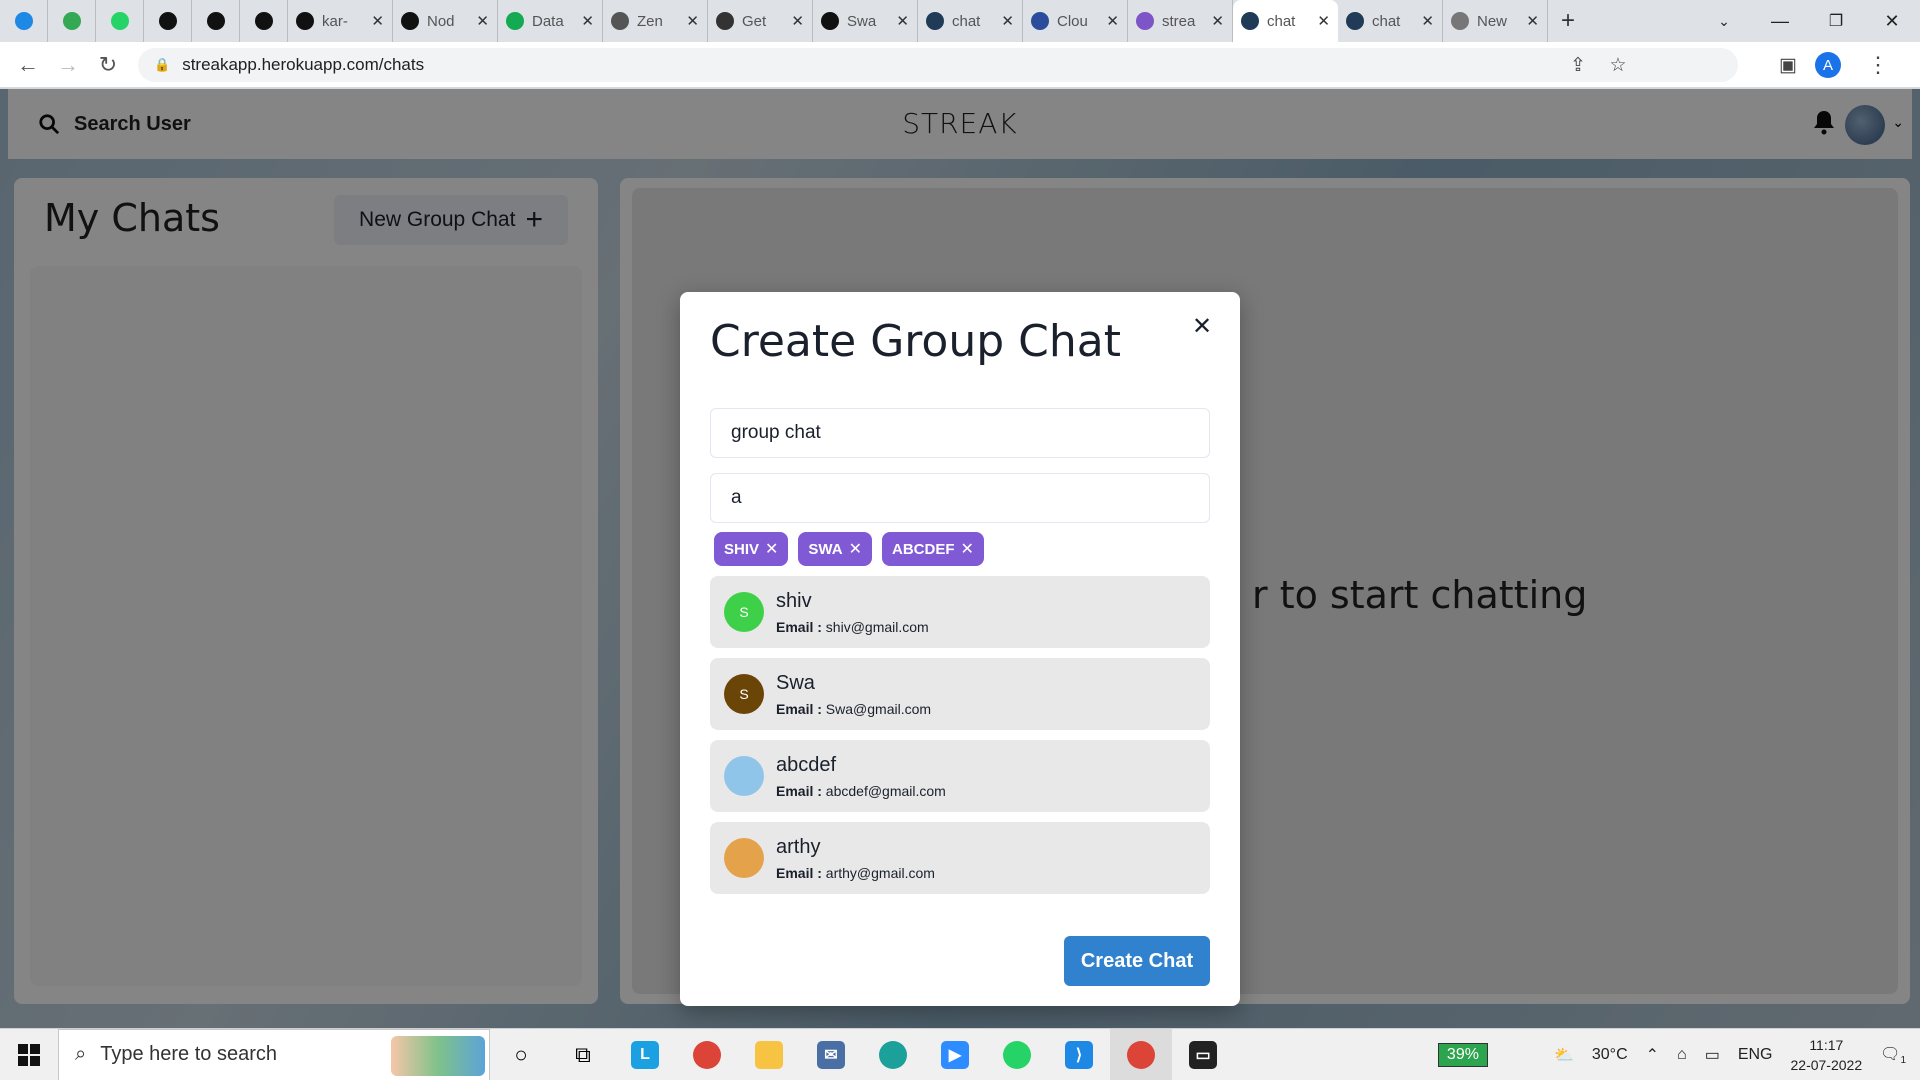 This screenshot has width=1920, height=1080. What do you see at coordinates (1250, 21) in the screenshot?
I see `react-icon` at bounding box center [1250, 21].